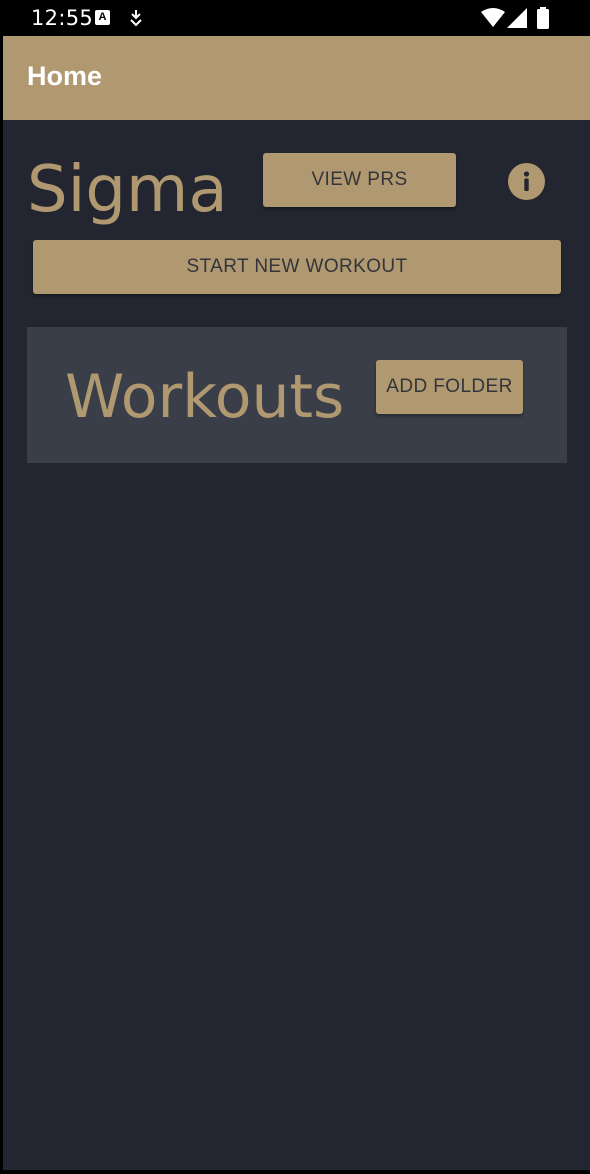  Describe the element at coordinates (296, 78) in the screenshot. I see `app-bar: Home` at that location.